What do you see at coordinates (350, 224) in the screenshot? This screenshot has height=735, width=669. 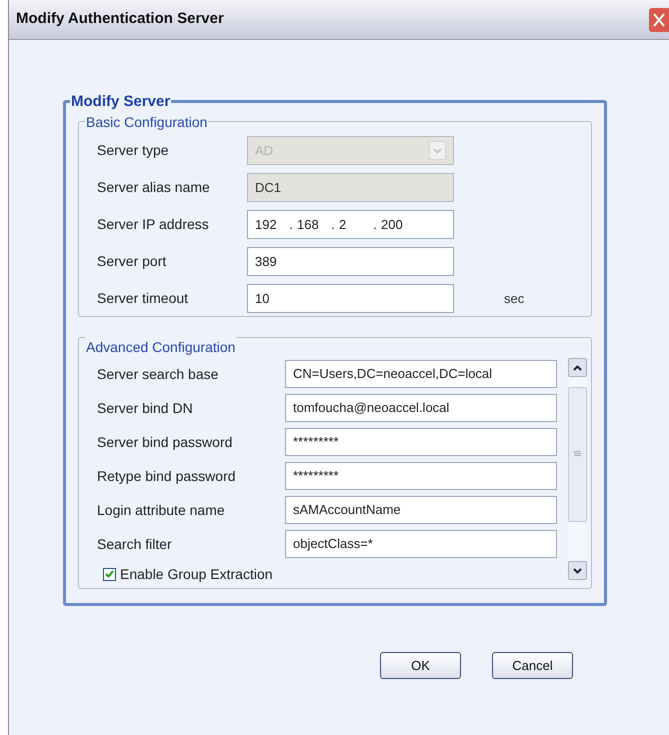 I see `ip-address-field: 192 . 168 . 2 . 200` at bounding box center [350, 224].